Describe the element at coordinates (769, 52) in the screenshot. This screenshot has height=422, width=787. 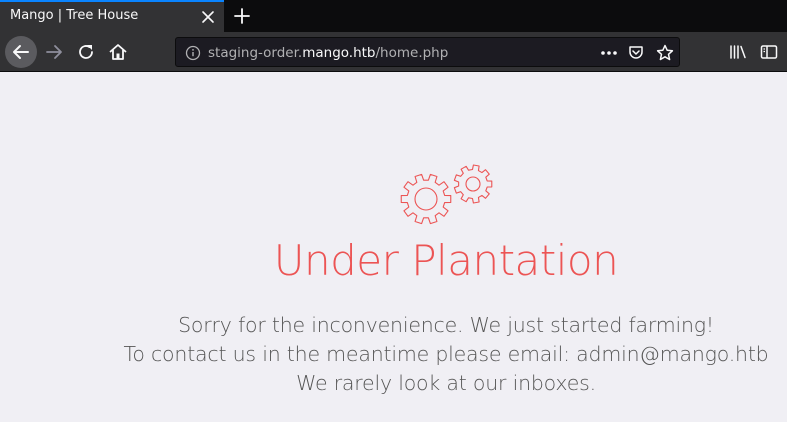
I see `sidebar-icon` at that location.